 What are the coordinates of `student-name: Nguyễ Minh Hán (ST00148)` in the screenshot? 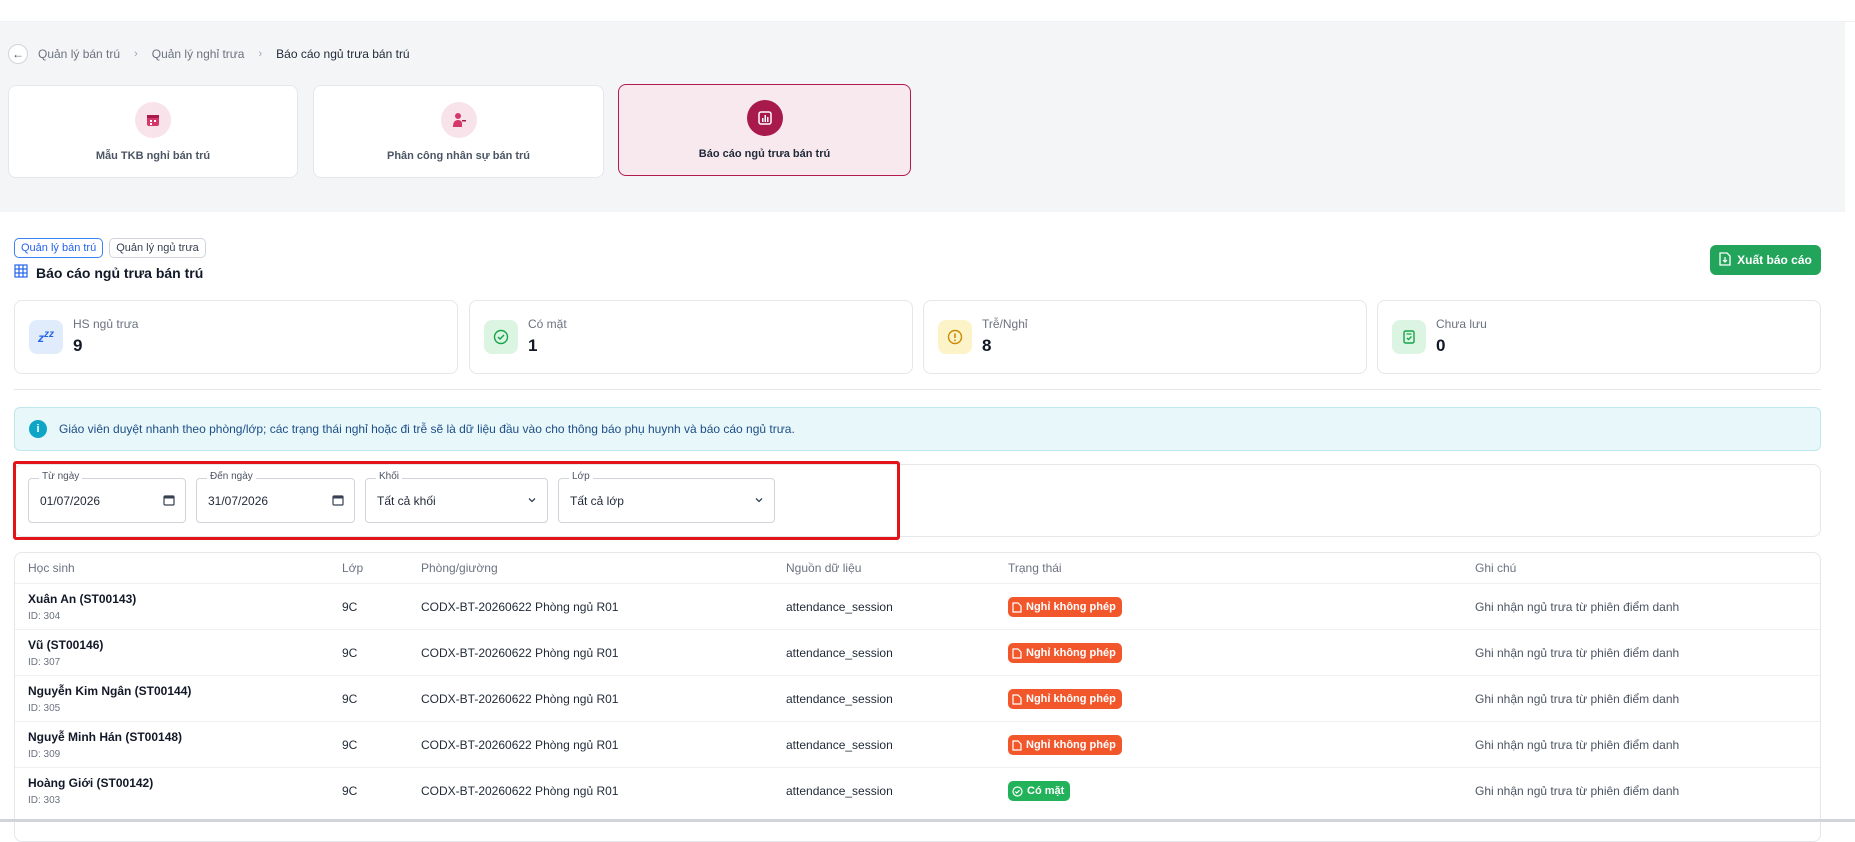 It's located at (105, 737).